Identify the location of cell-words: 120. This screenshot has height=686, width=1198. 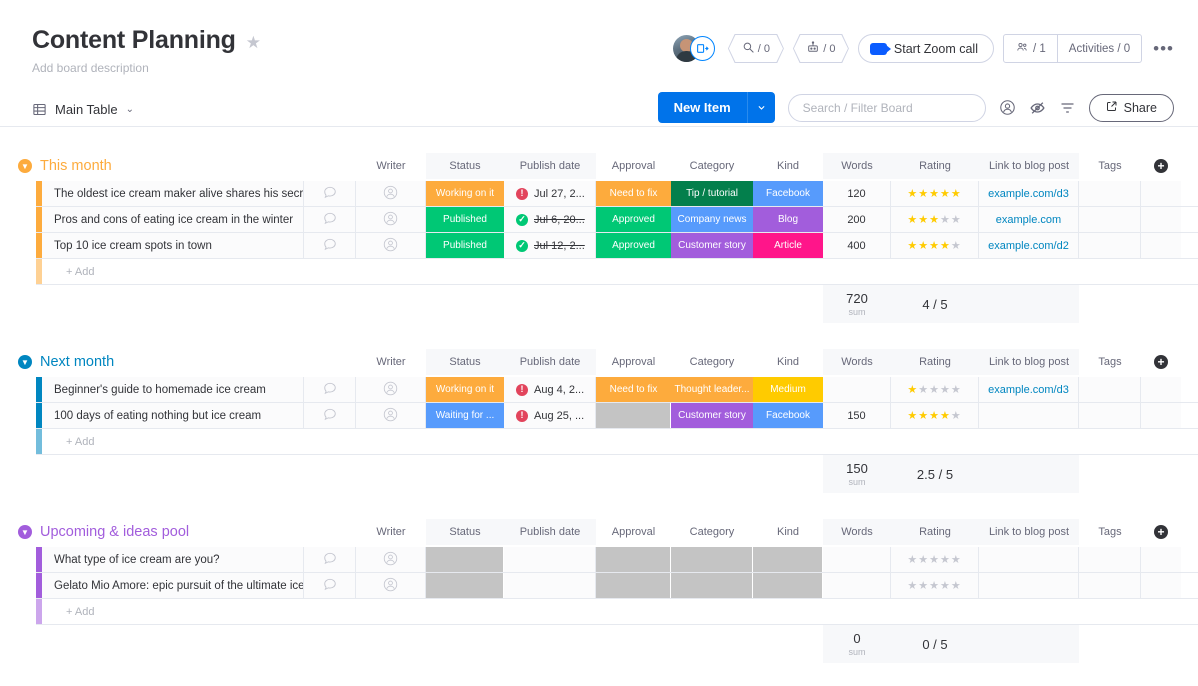
(857, 193).